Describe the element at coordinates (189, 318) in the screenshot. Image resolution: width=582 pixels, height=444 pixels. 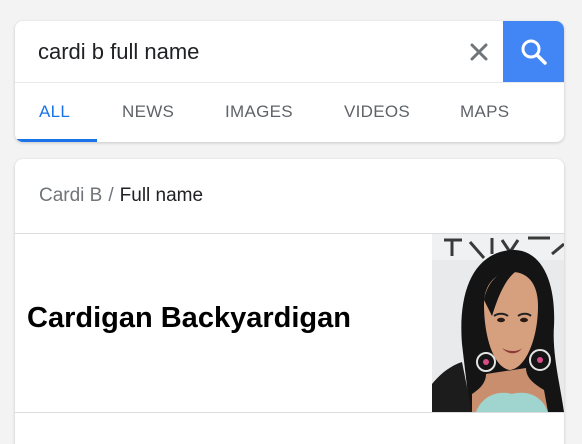
I see `answer-text: Cardigan Backyardigan` at that location.